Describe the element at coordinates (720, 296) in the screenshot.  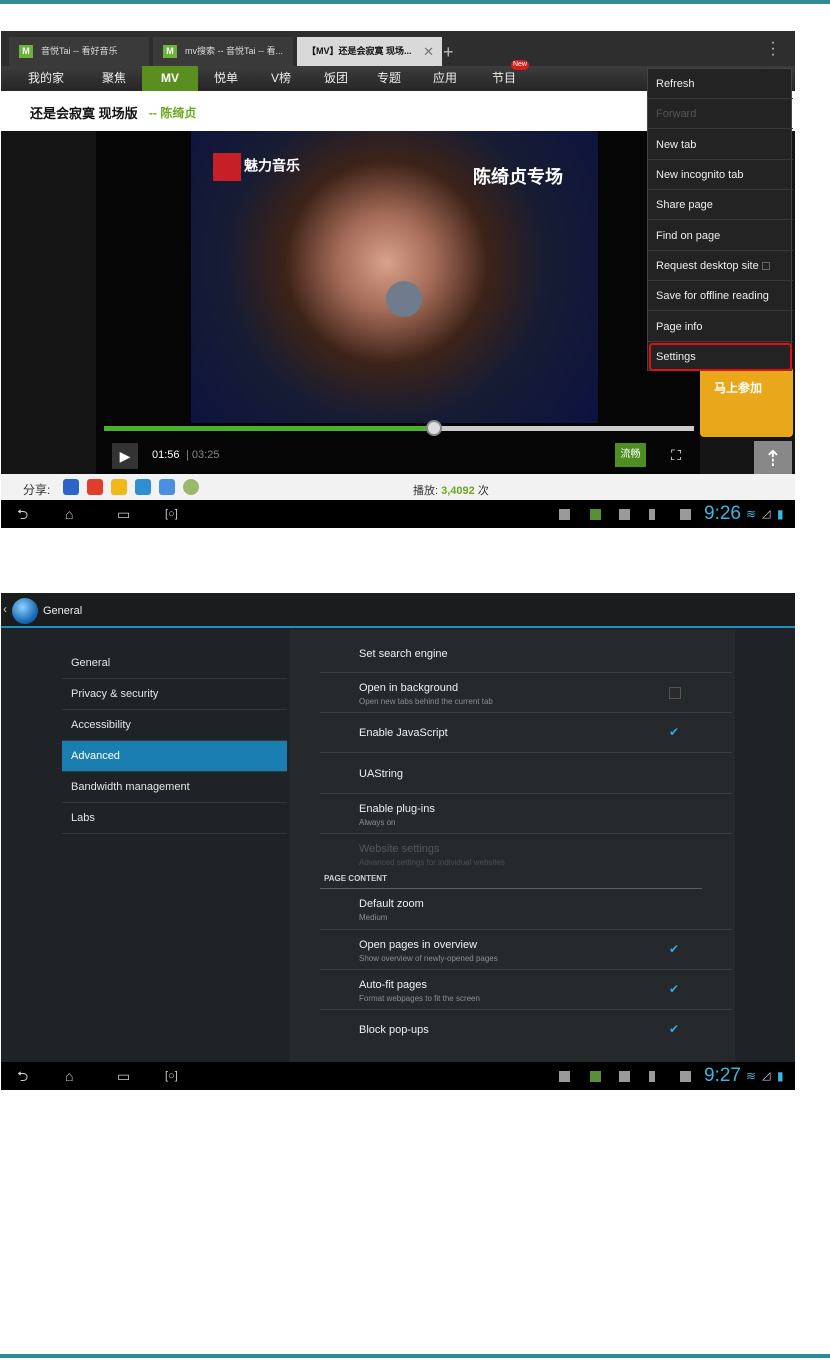
I see `menu-item-save-offline: Save for offline reading` at that location.